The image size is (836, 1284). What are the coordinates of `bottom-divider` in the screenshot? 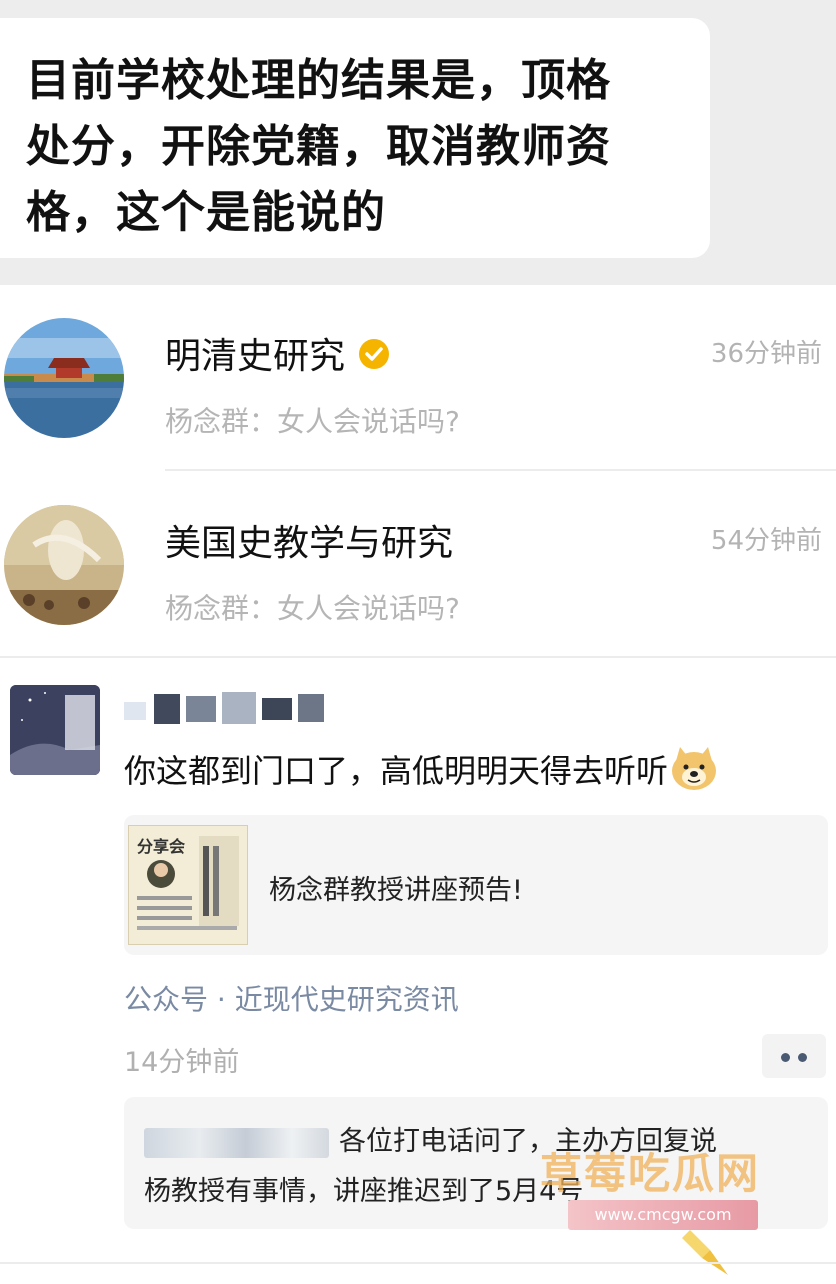 It's located at (418, 1263).